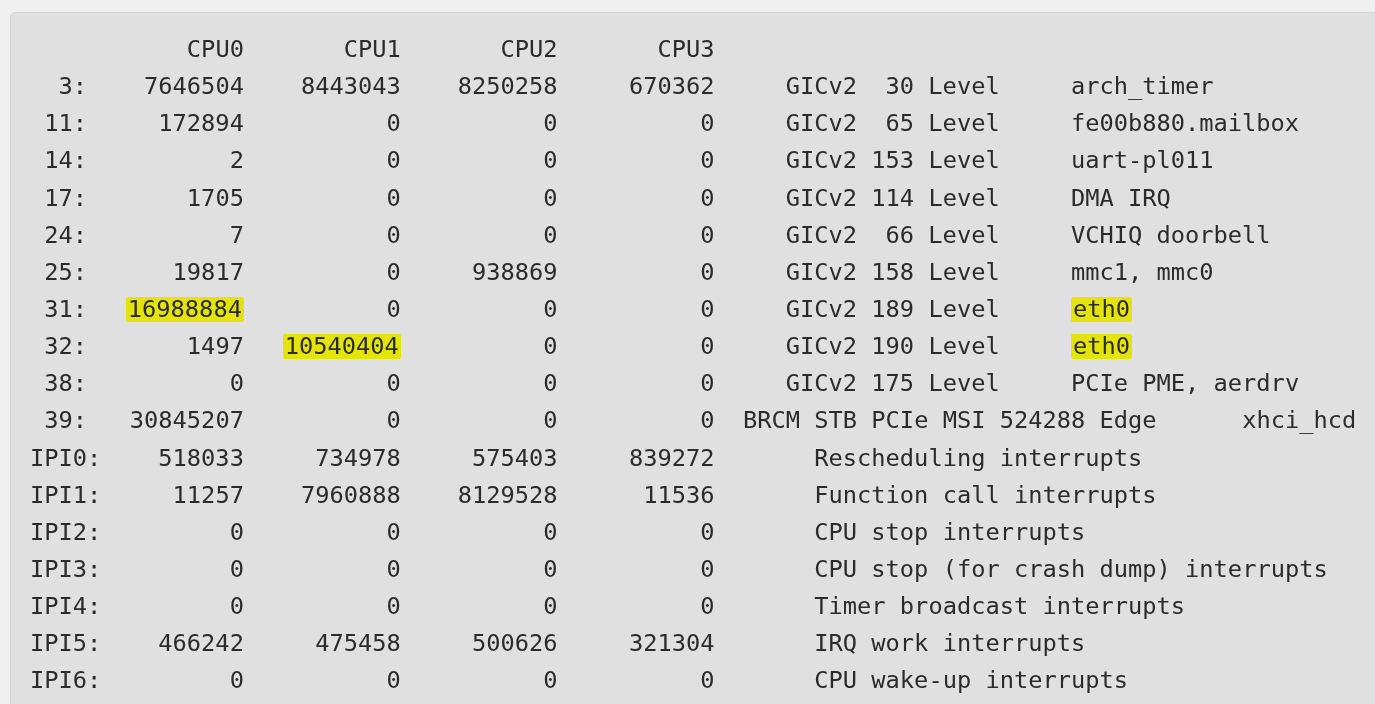  Describe the element at coordinates (1185, 123) in the screenshot. I see `device-name: fe00b880.mailbox` at that location.